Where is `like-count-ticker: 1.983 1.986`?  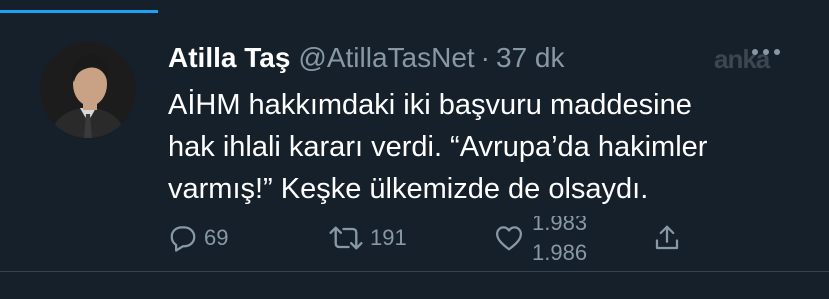 like-count-ticker: 1.983 1.986 is located at coordinates (562, 238).